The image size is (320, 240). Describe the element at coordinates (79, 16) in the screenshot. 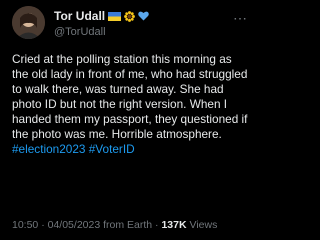

I see `display-name: Tor Udall` at that location.